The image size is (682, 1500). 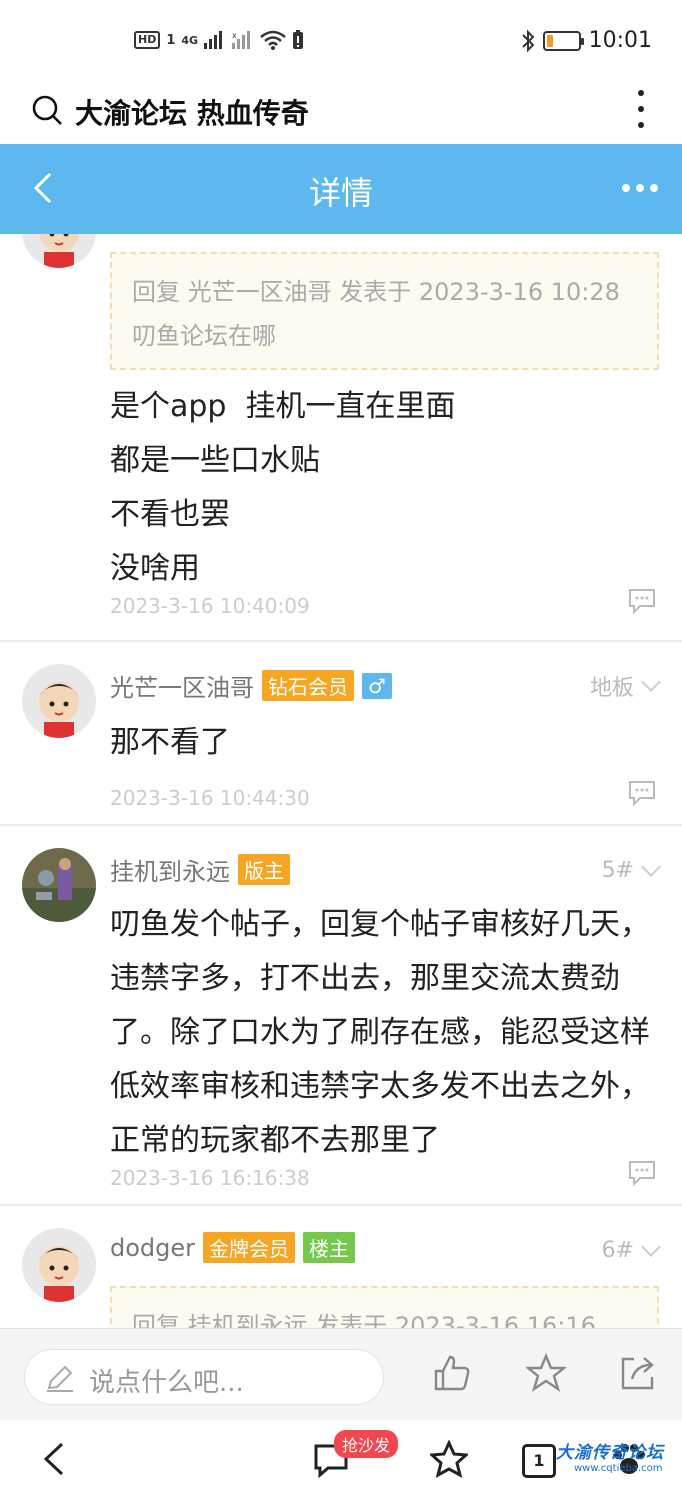 What do you see at coordinates (192, 112) in the screenshot?
I see `search-query: 大渝论坛 热血传奇` at bounding box center [192, 112].